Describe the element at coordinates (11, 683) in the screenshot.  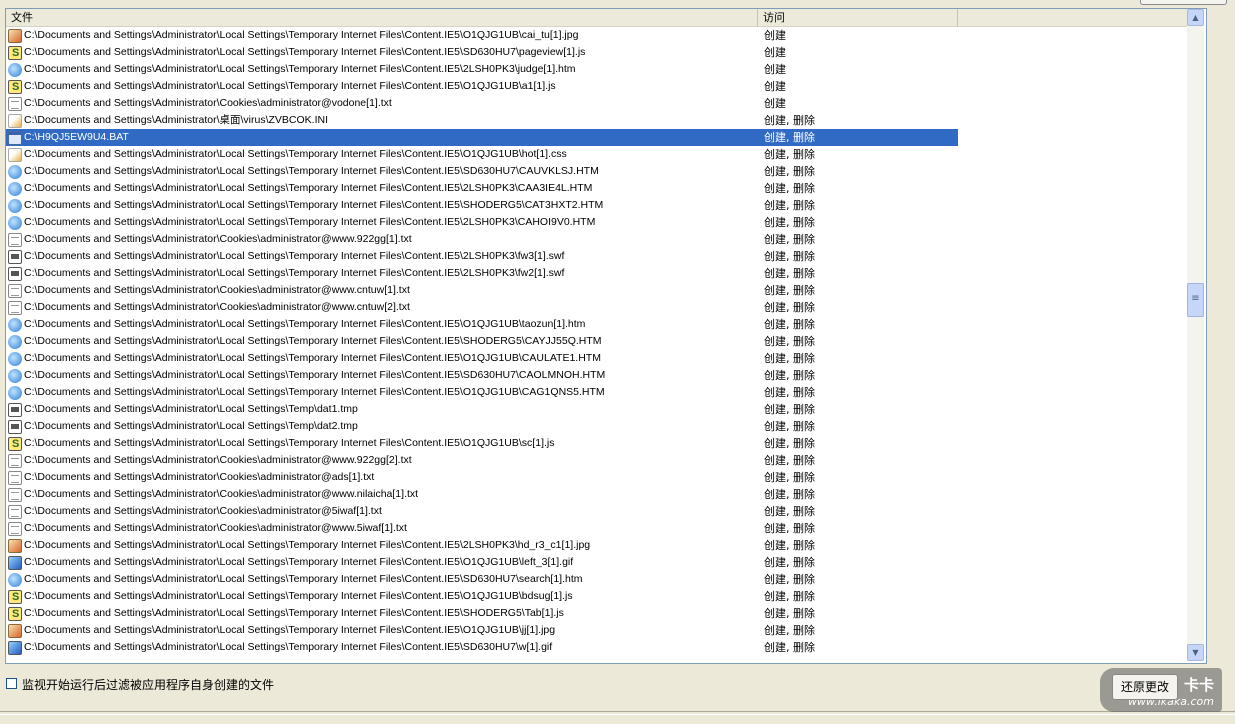
I see `filter-checkbox` at that location.